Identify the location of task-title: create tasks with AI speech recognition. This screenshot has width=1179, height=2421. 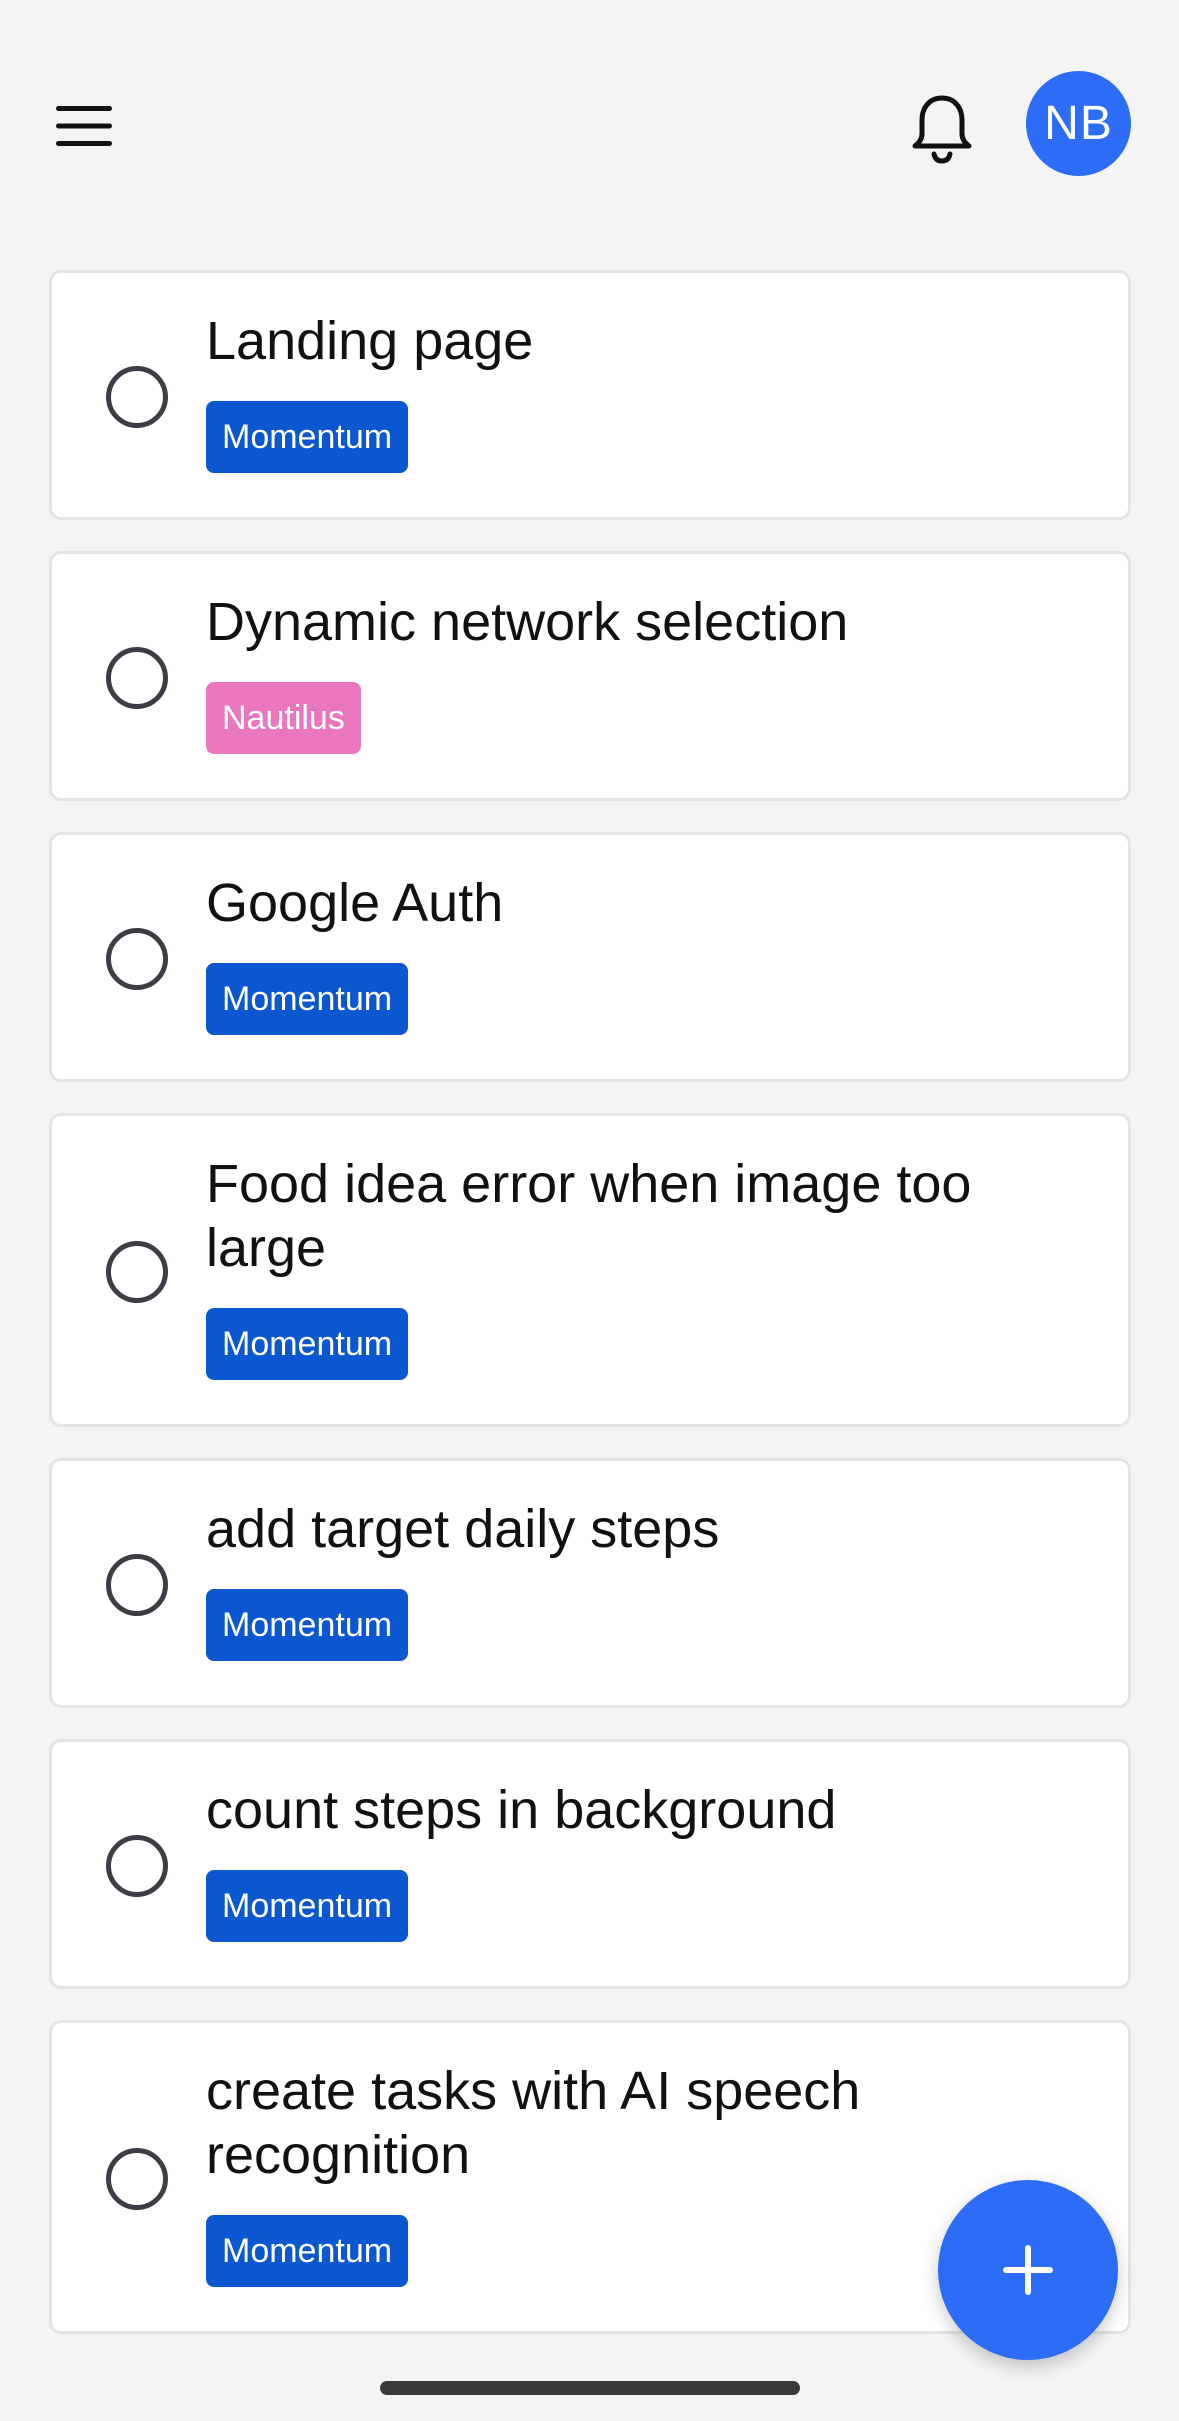
(533, 2123).